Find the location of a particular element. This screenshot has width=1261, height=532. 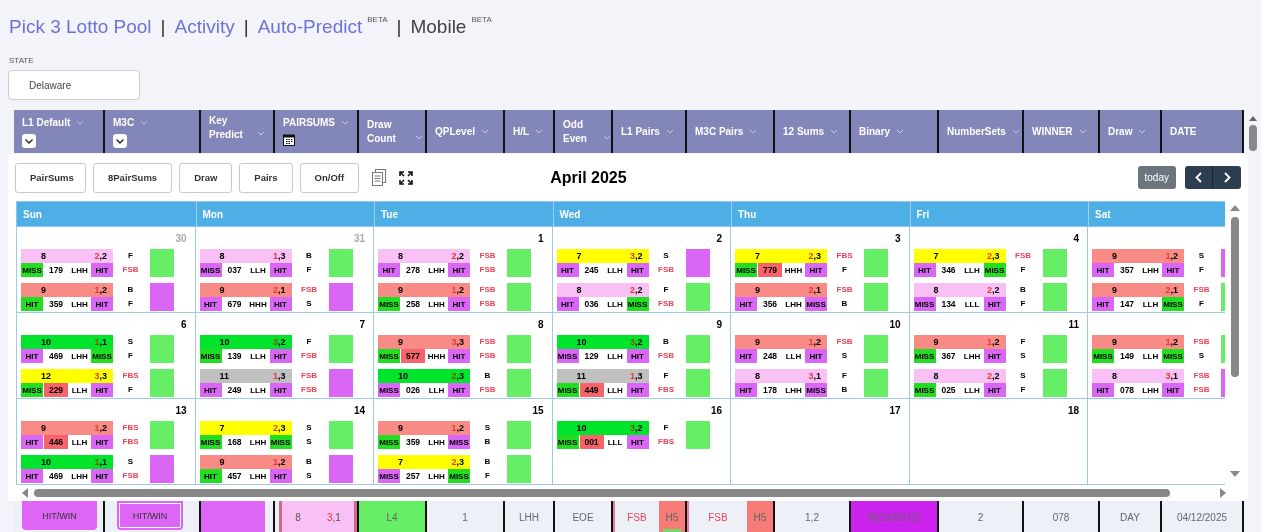

column-header: WINNER is located at coordinates (1052, 131).